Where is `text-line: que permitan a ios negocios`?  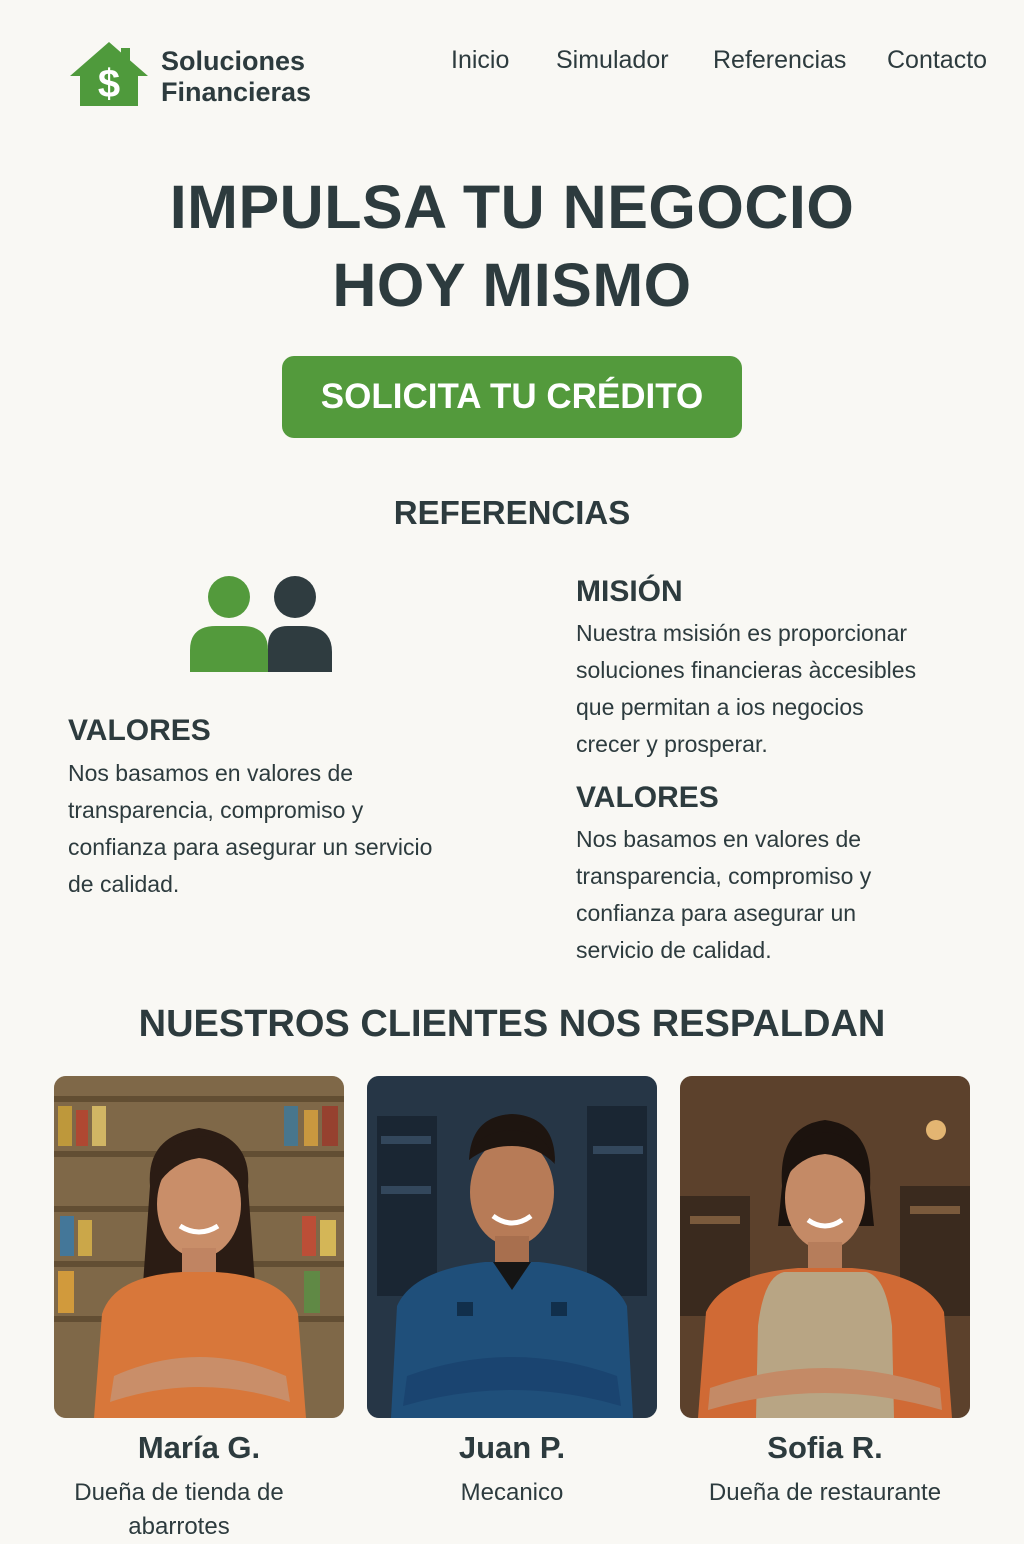
text-line: que permitan a ios negocios is located at coordinates (720, 707).